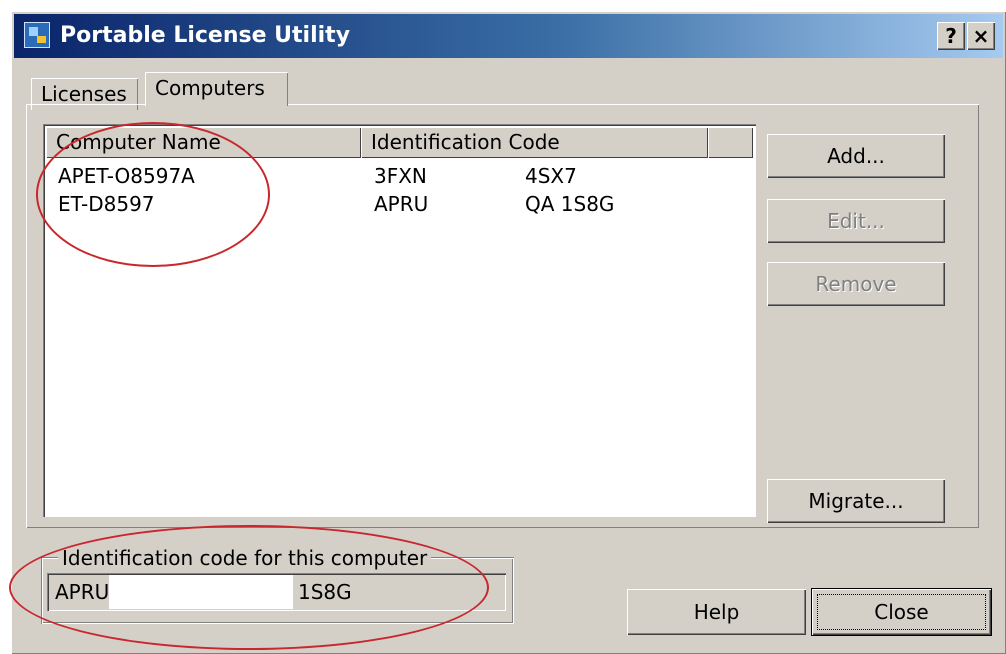 This screenshot has width=1006, height=654. I want to click on row-code-part1: 3FXN, so click(400, 176).